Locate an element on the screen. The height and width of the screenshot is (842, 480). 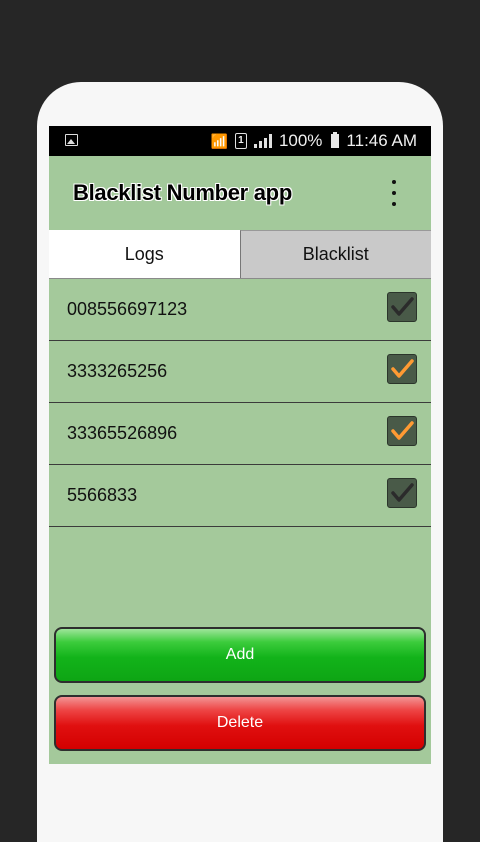
phone-number: 5566833 is located at coordinates (102, 495).